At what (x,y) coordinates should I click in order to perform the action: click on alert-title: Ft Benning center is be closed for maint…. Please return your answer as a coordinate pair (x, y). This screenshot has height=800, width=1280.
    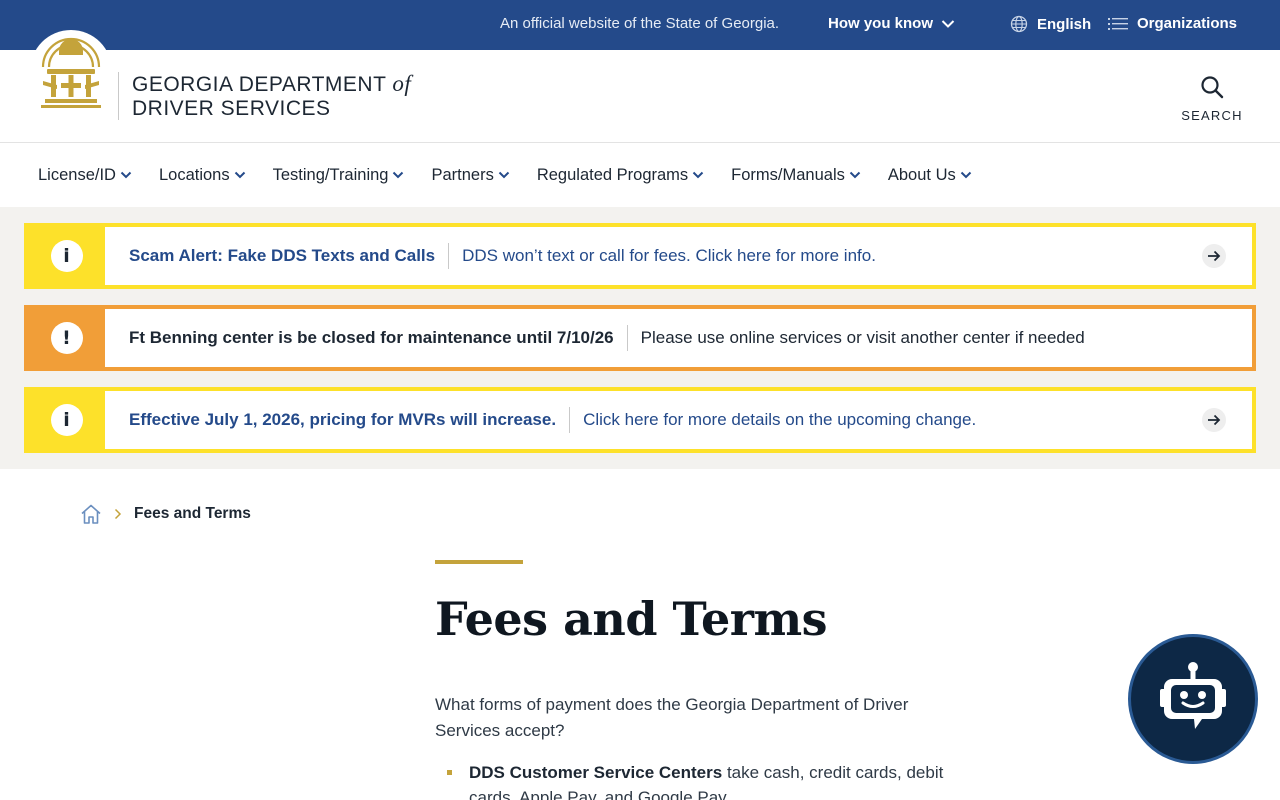
    Looking at the image, I should click on (371, 337).